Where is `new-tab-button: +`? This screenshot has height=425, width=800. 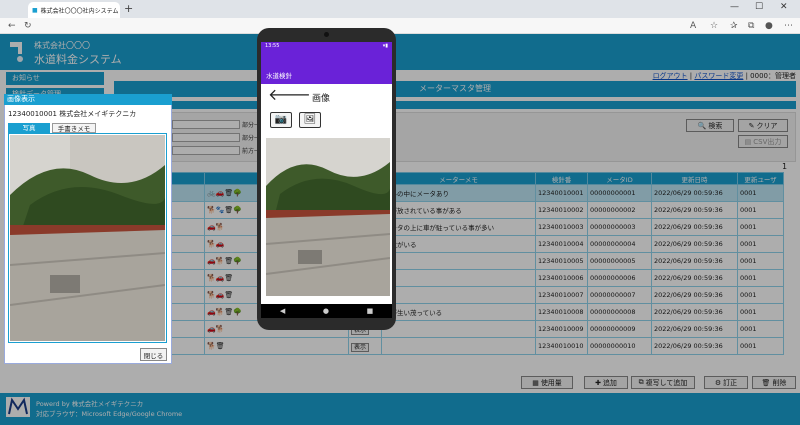 new-tab-button: + is located at coordinates (128, 8).